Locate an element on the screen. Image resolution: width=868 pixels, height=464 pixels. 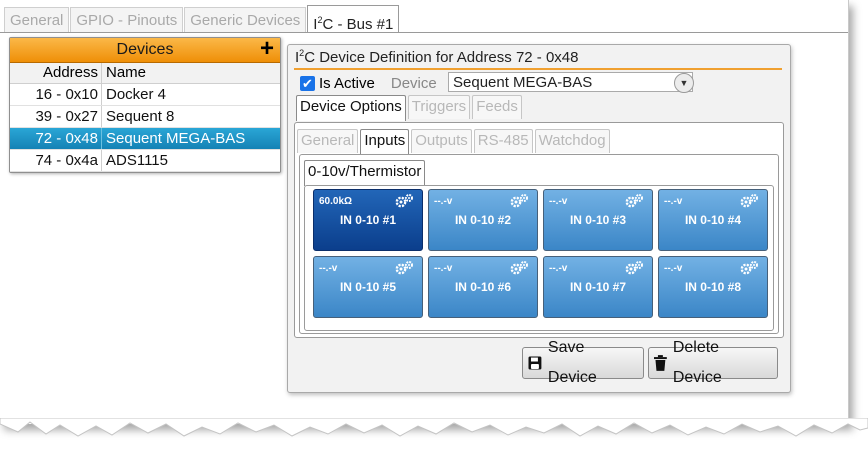
tab-watchdog: Watchdog is located at coordinates (572, 141).